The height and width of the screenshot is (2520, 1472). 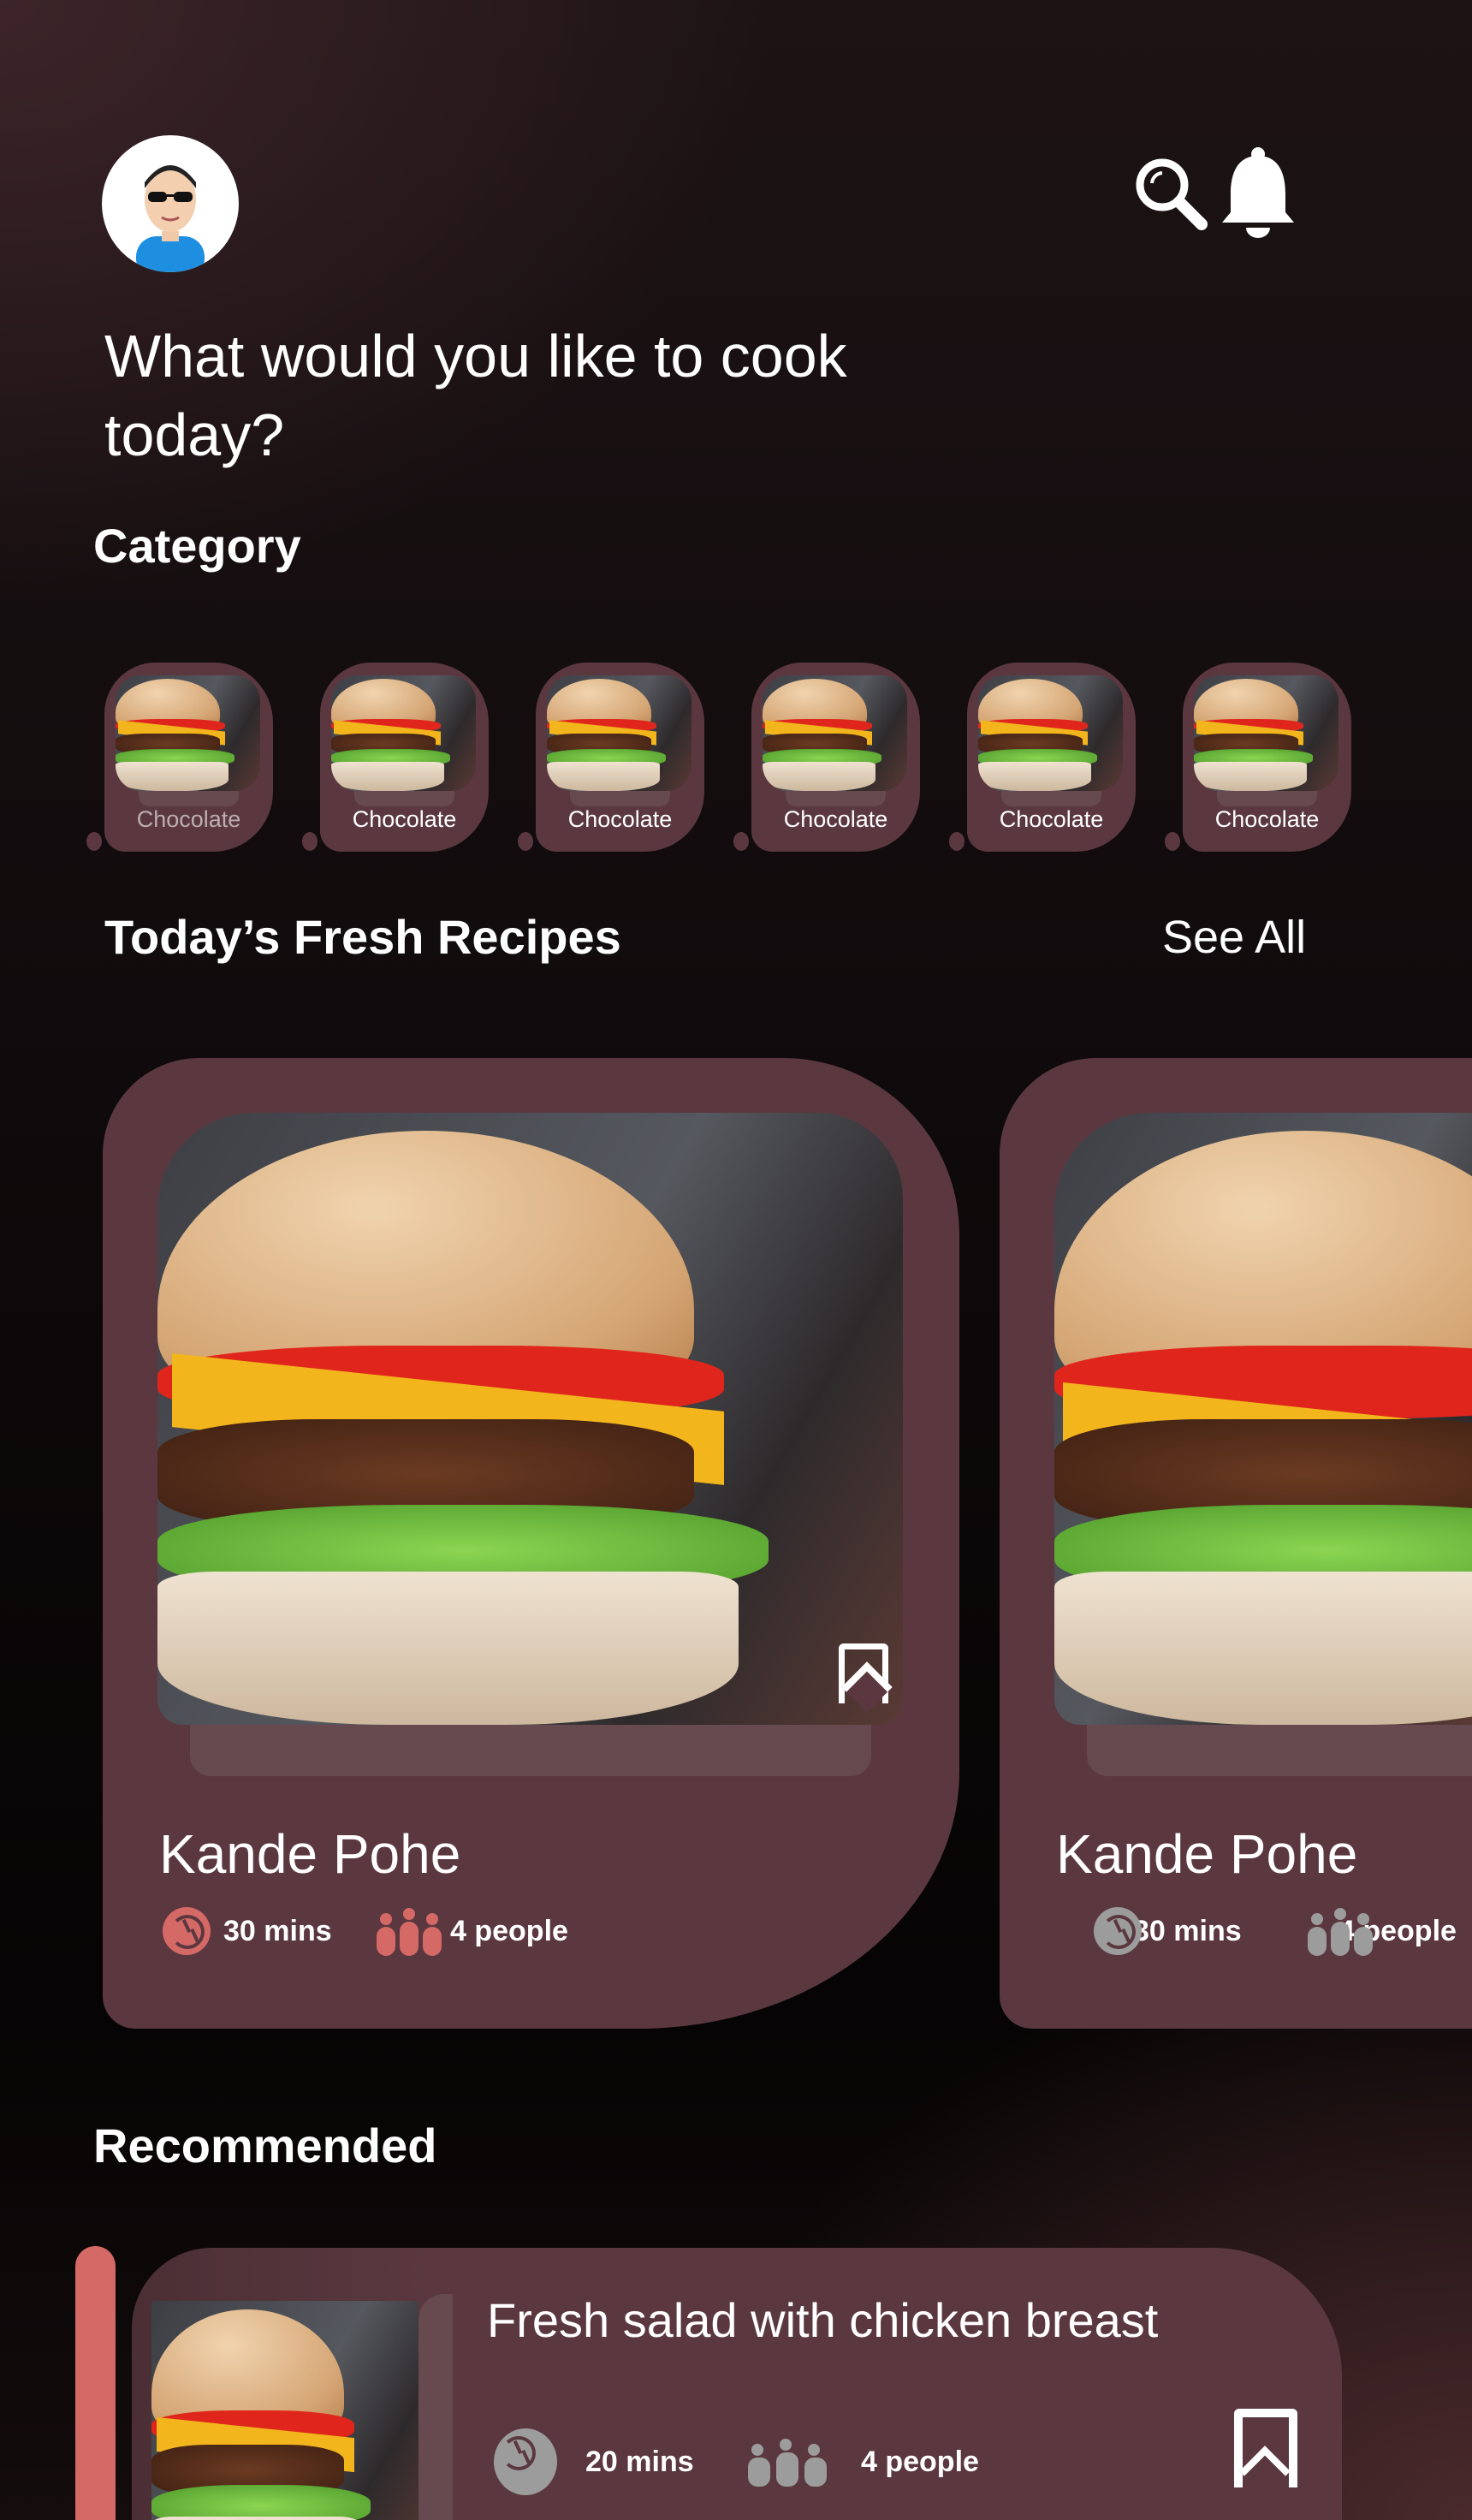 What do you see at coordinates (362, 937) in the screenshot?
I see `fresh-recipes-heading: Today’s Fresh Recipes` at bounding box center [362, 937].